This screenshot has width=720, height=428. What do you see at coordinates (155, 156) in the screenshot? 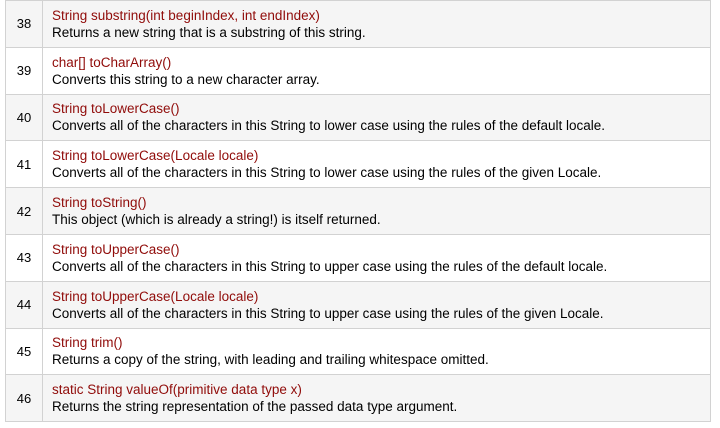
I see `method-signature: String toLowerCase(Locale locale)` at bounding box center [155, 156].